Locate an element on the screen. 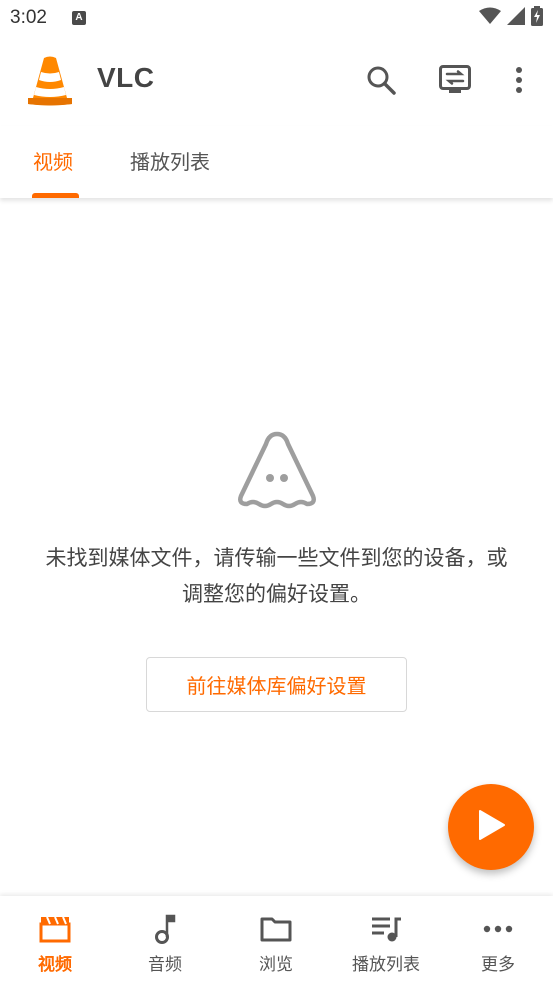 The width and height of the screenshot is (553, 984). battery-charging-icon is located at coordinates (537, 18).